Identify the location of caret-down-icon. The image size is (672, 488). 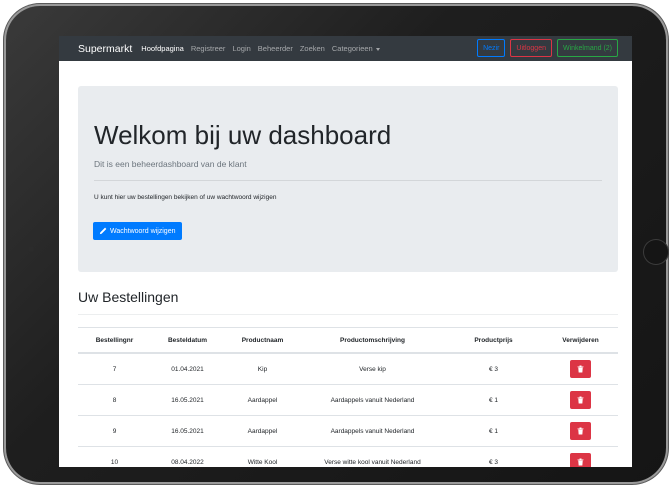
(377, 49).